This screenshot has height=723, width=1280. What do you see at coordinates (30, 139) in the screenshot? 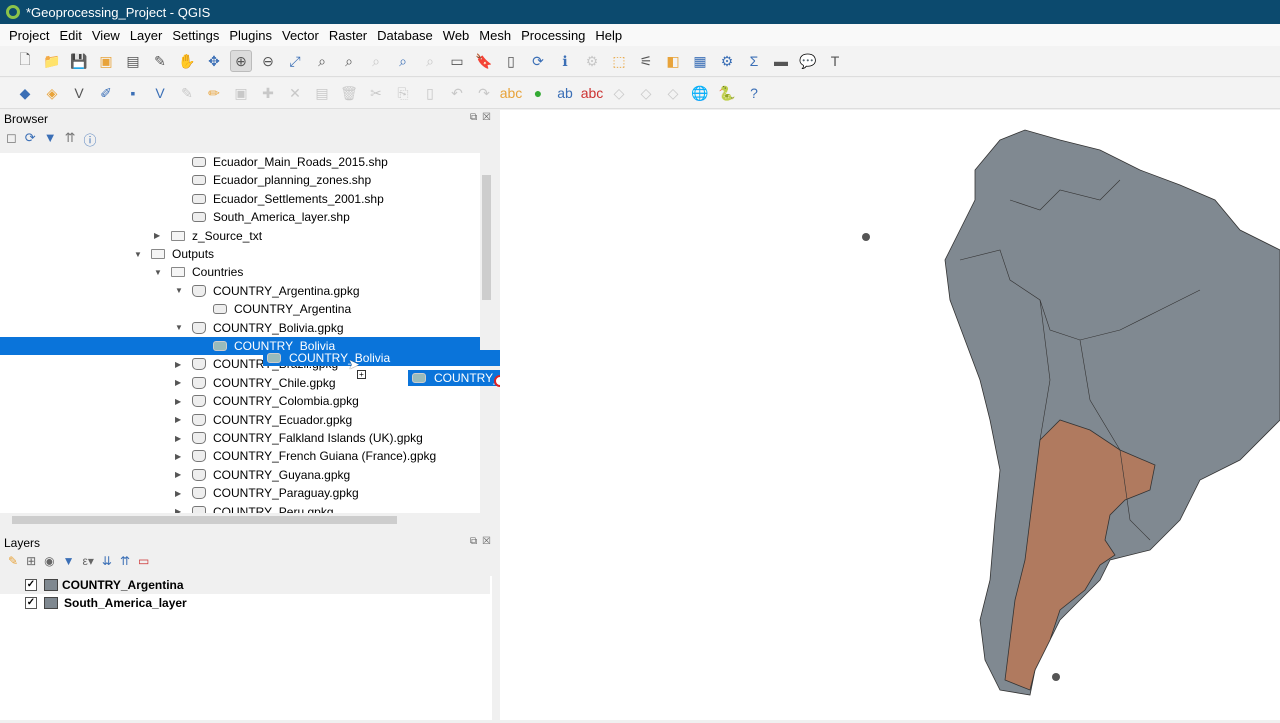
I see `refresh-icon: ⟳` at bounding box center [30, 139].